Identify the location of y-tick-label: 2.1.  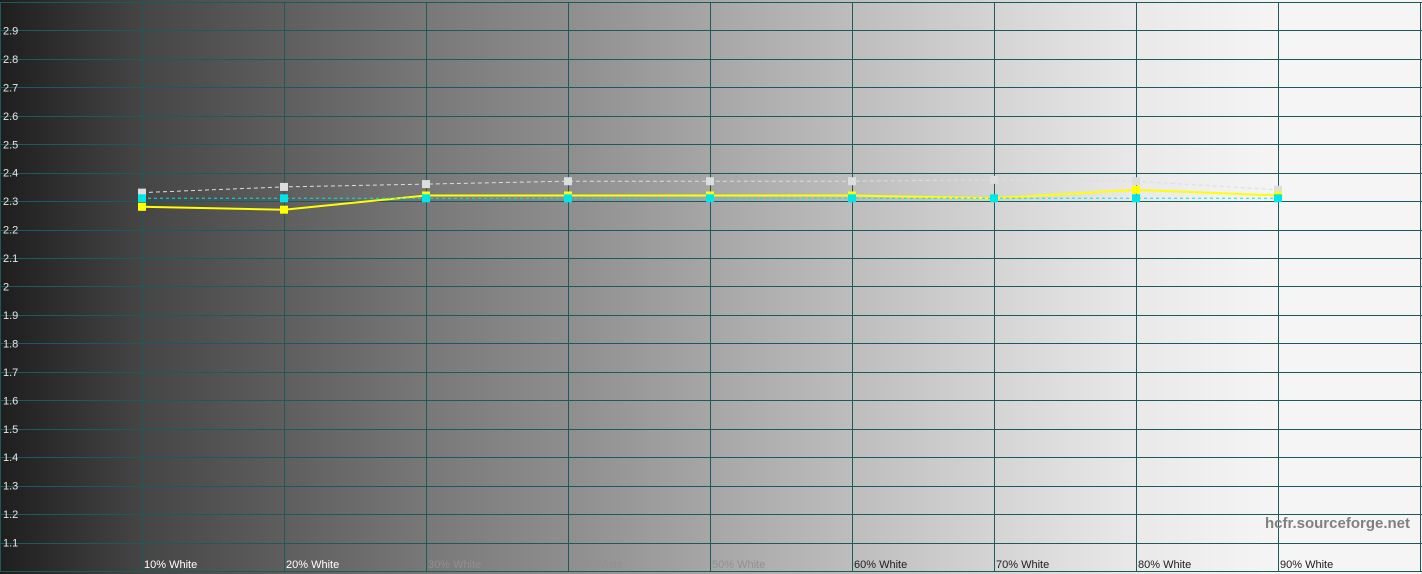
(10, 259).